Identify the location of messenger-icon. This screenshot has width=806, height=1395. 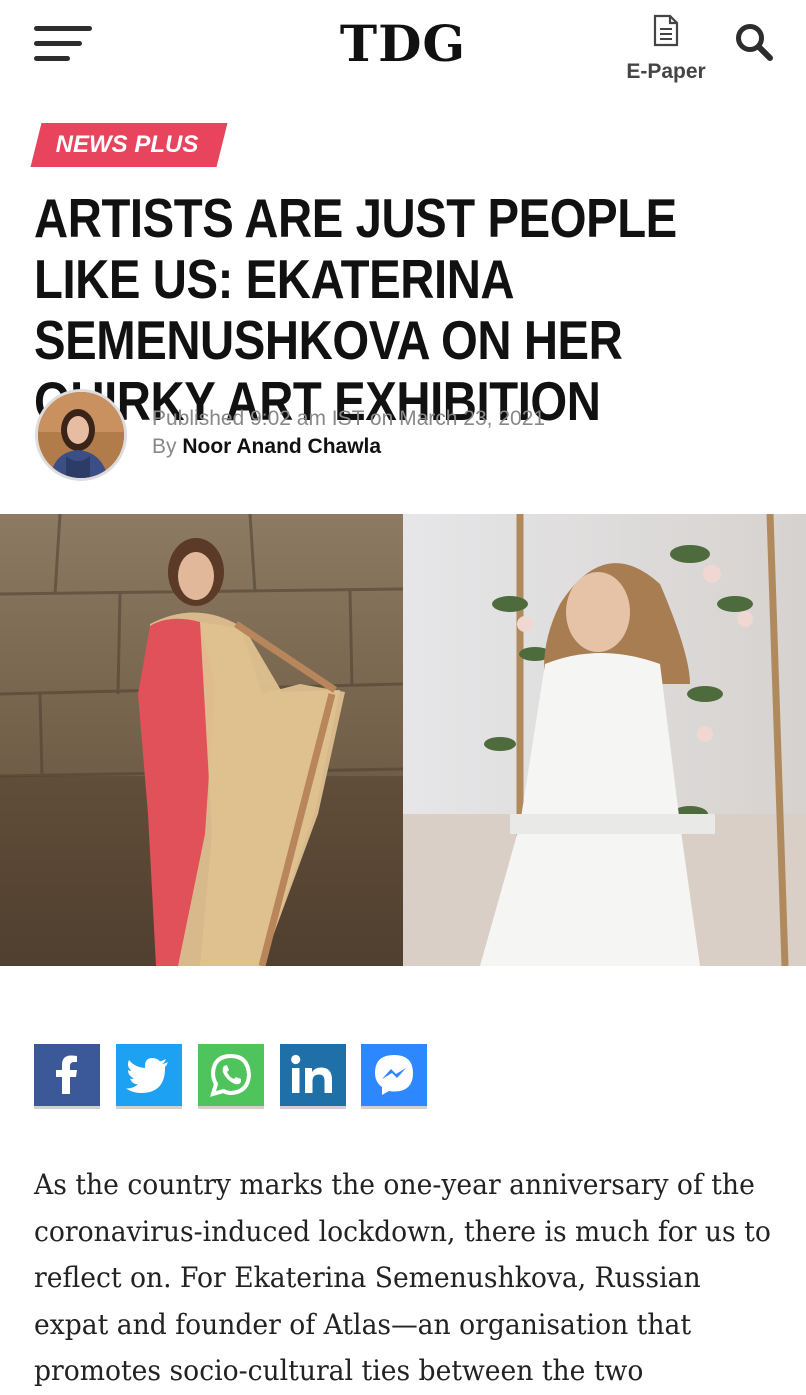
(394, 1075).